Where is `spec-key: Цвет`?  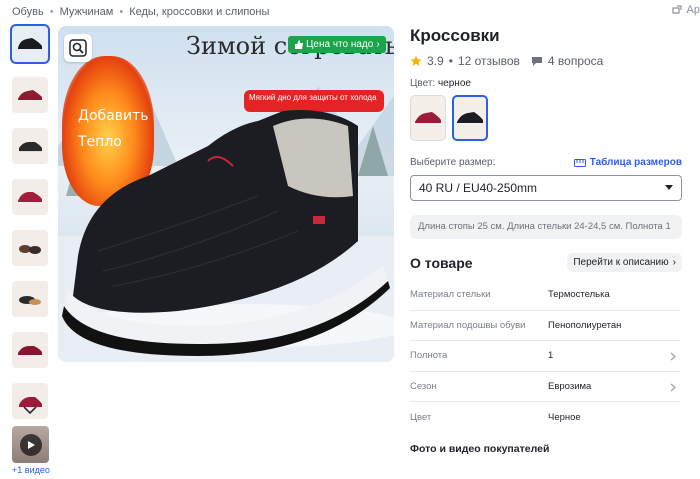 spec-key: Цвет is located at coordinates (421, 417).